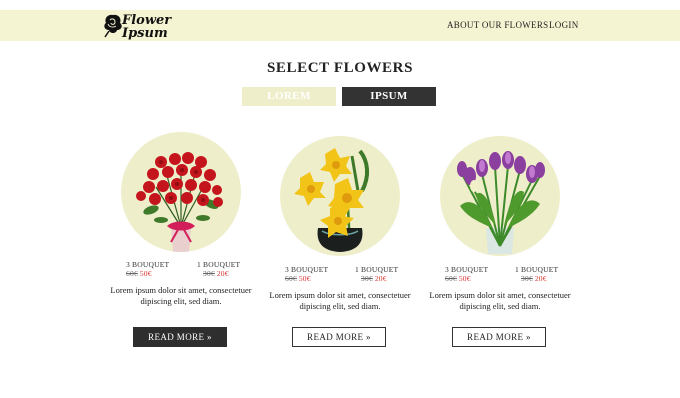 The image size is (680, 398). I want to click on page-title: SELECT FLOWERS, so click(340, 68).